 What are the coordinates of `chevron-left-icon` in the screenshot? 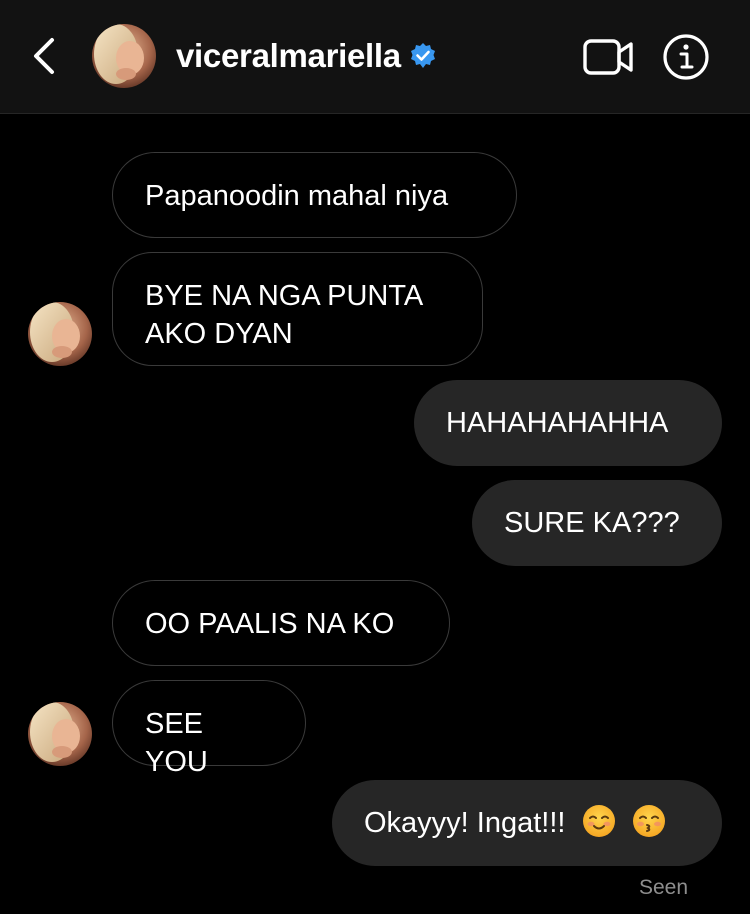 It's located at (44, 56).